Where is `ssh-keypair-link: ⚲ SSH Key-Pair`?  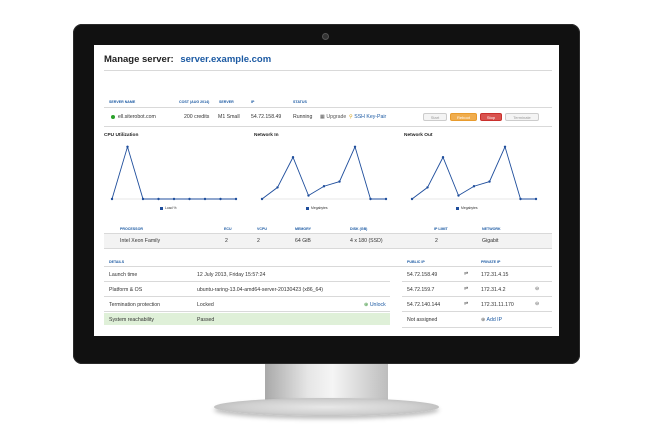 ssh-keypair-link: ⚲ SSH Key-Pair is located at coordinates (367, 117).